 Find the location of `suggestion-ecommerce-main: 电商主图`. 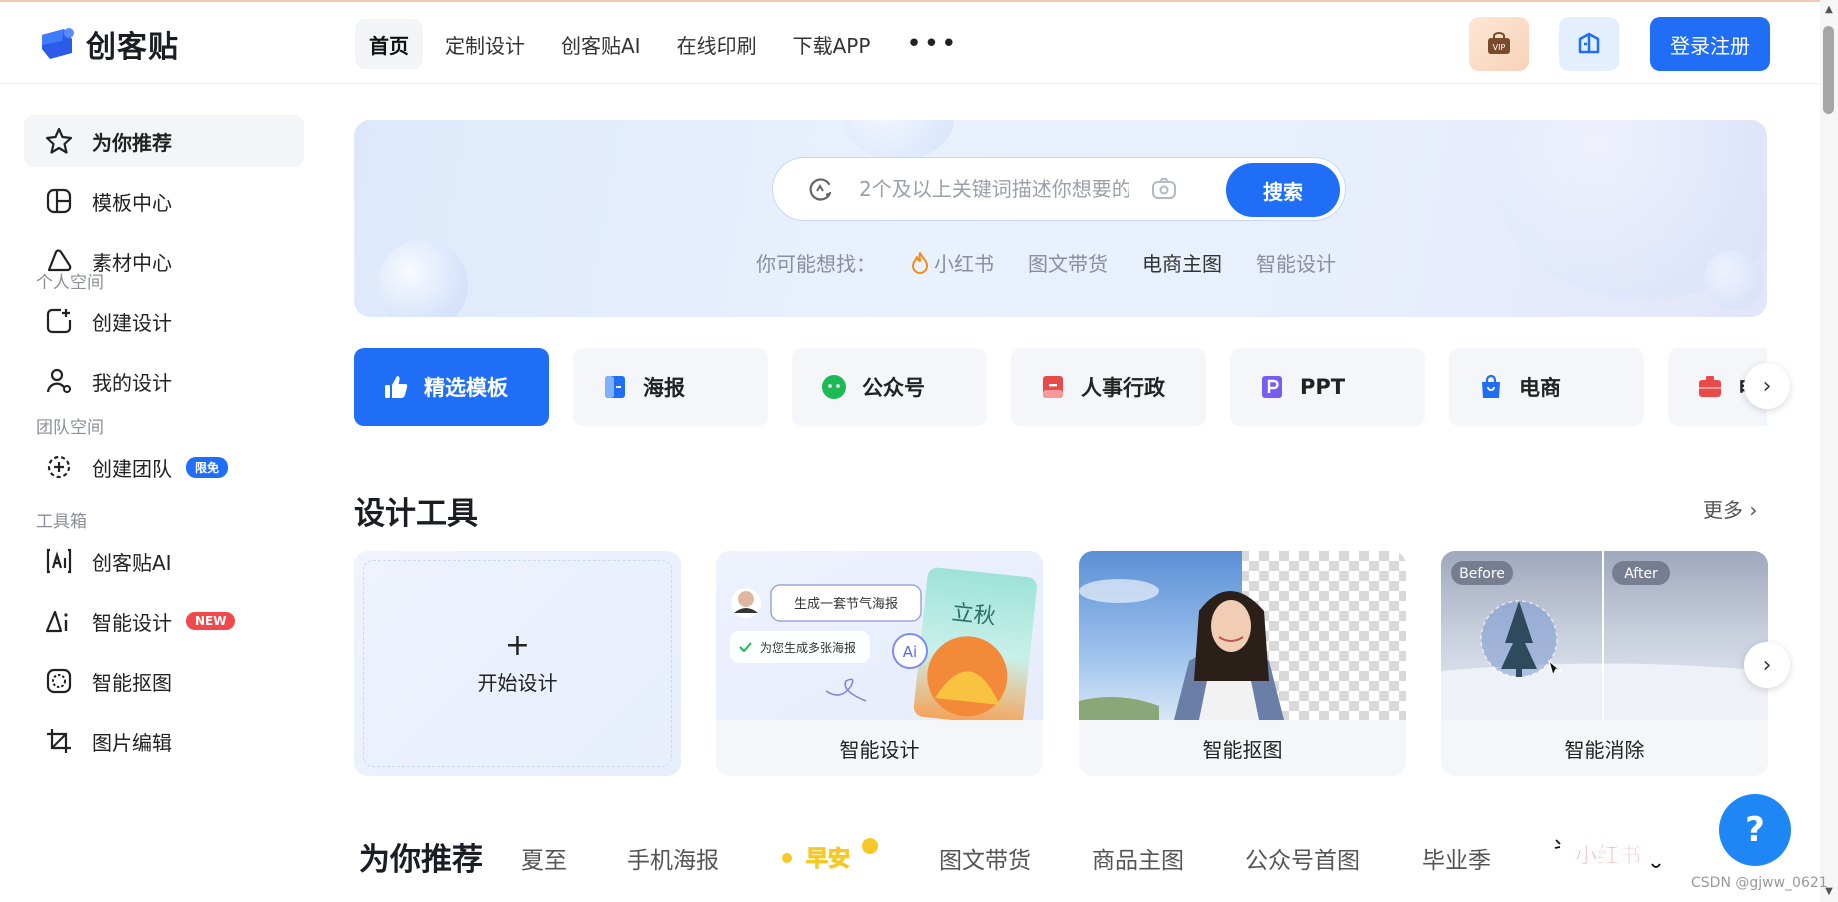

suggestion-ecommerce-main: 电商主图 is located at coordinates (1182, 262).